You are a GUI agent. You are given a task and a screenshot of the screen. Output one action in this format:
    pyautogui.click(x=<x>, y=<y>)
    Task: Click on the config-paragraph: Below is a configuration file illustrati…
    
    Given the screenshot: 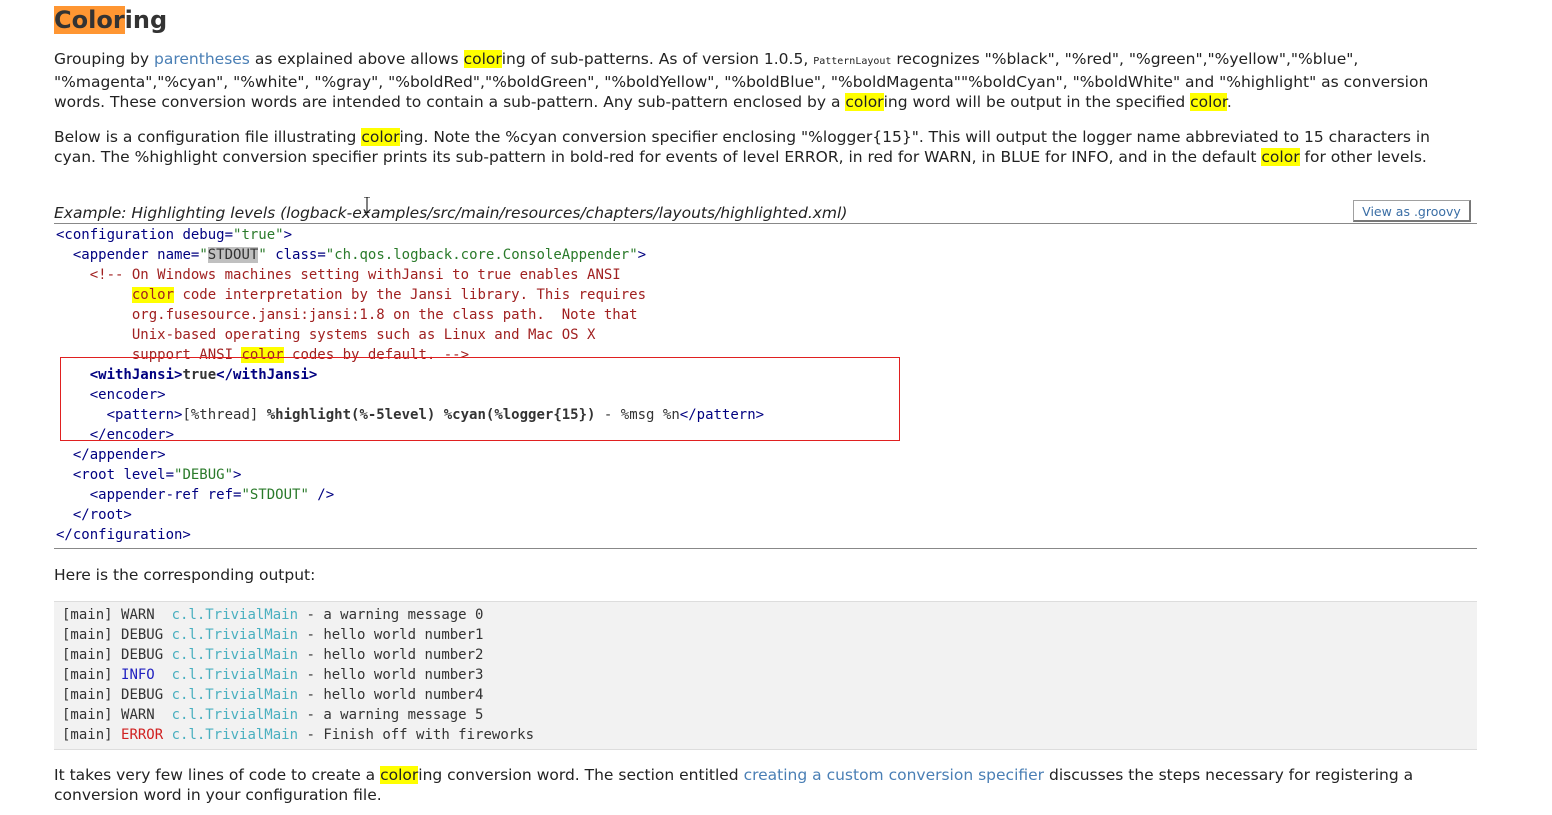 What is the action you would take?
    pyautogui.click(x=742, y=147)
    